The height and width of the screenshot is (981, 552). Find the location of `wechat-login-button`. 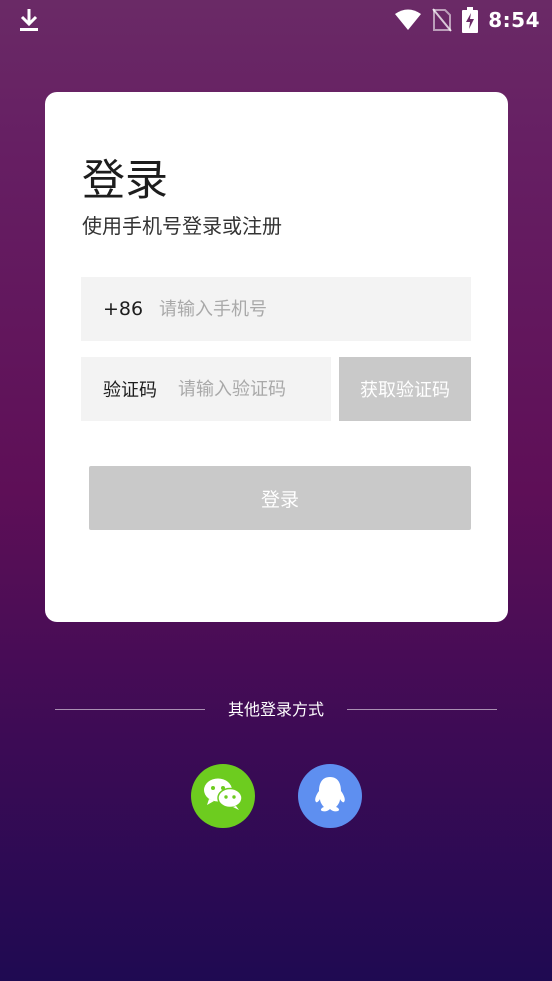

wechat-login-button is located at coordinates (223, 796).